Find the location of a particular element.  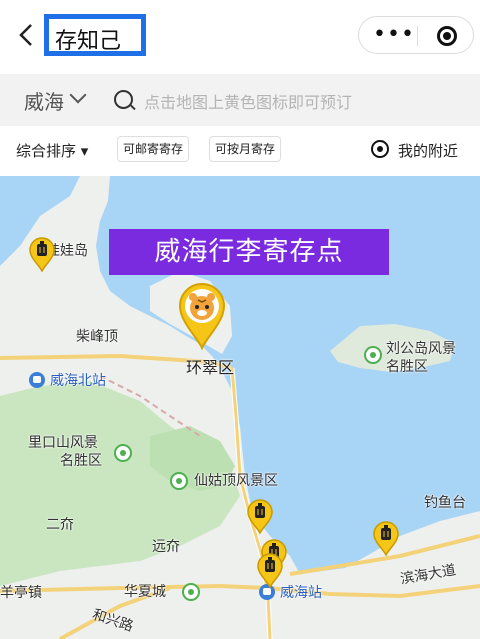

label-yuanjie: 远夼 is located at coordinates (166, 547).